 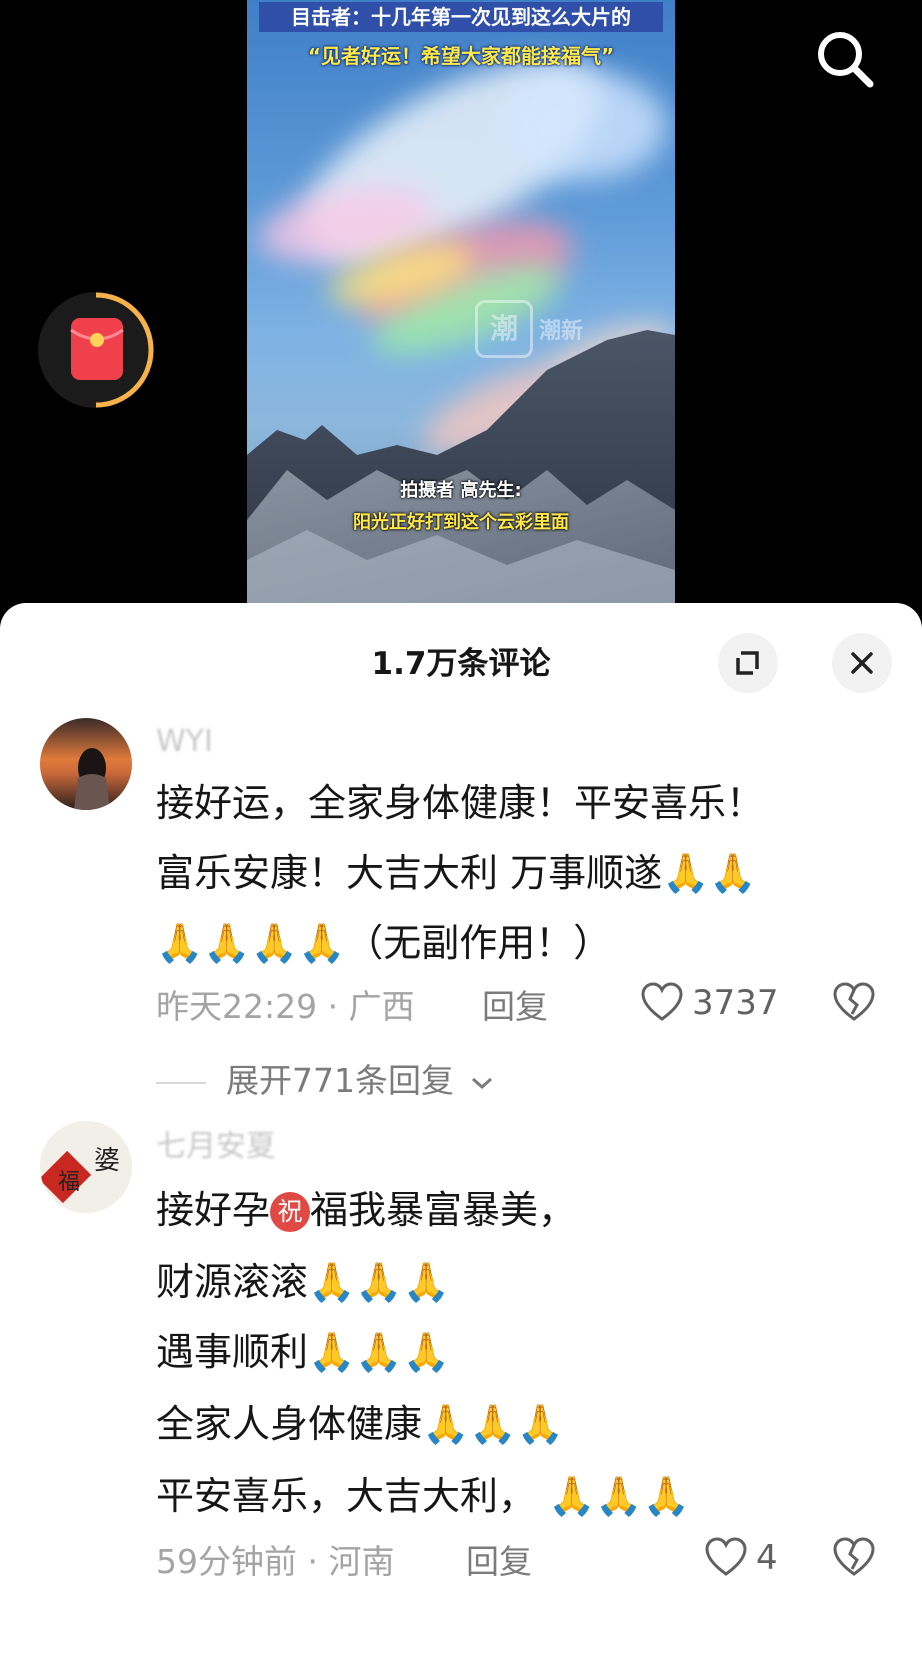 What do you see at coordinates (181, 1082) in the screenshot?
I see `divider-dash` at bounding box center [181, 1082].